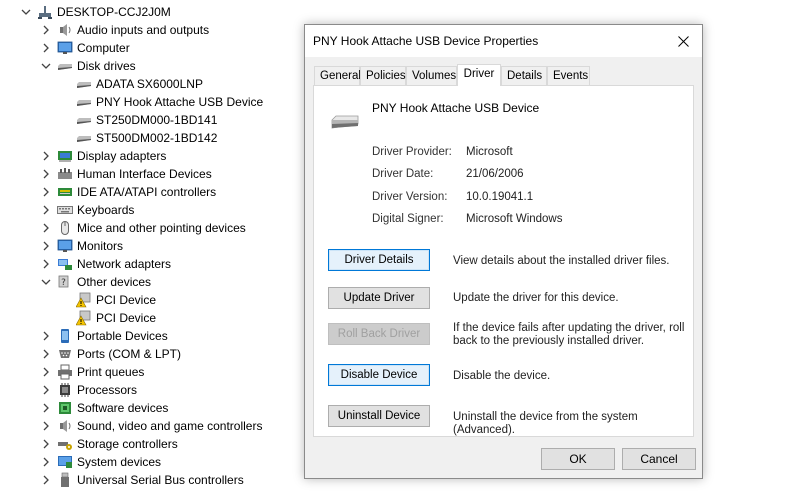 The width and height of the screenshot is (800, 500). What do you see at coordinates (65, 336) in the screenshot?
I see `portable-device-icon` at bounding box center [65, 336].